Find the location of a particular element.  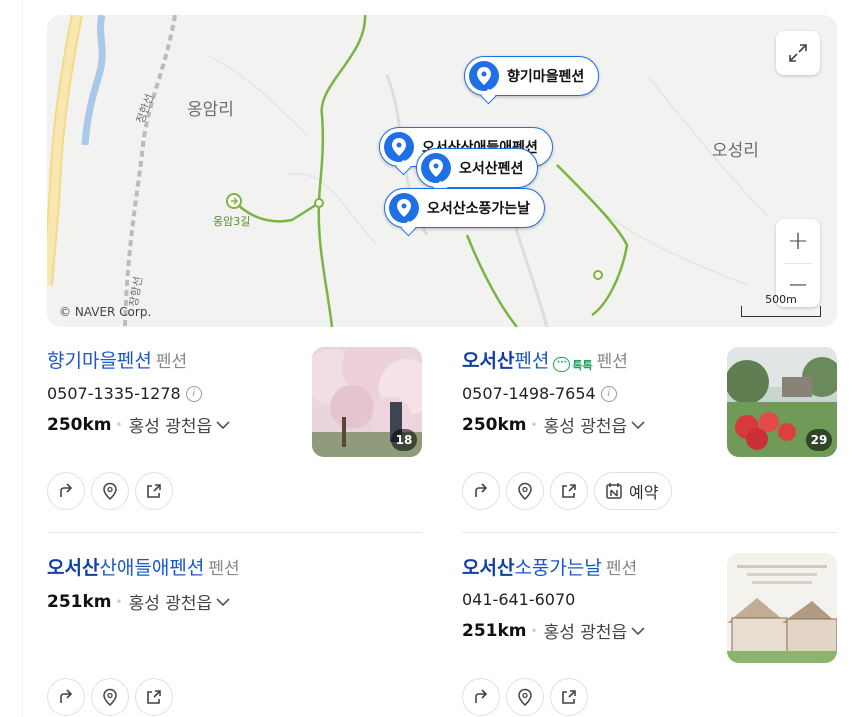

result-thumbnail: 29 is located at coordinates (782, 402).